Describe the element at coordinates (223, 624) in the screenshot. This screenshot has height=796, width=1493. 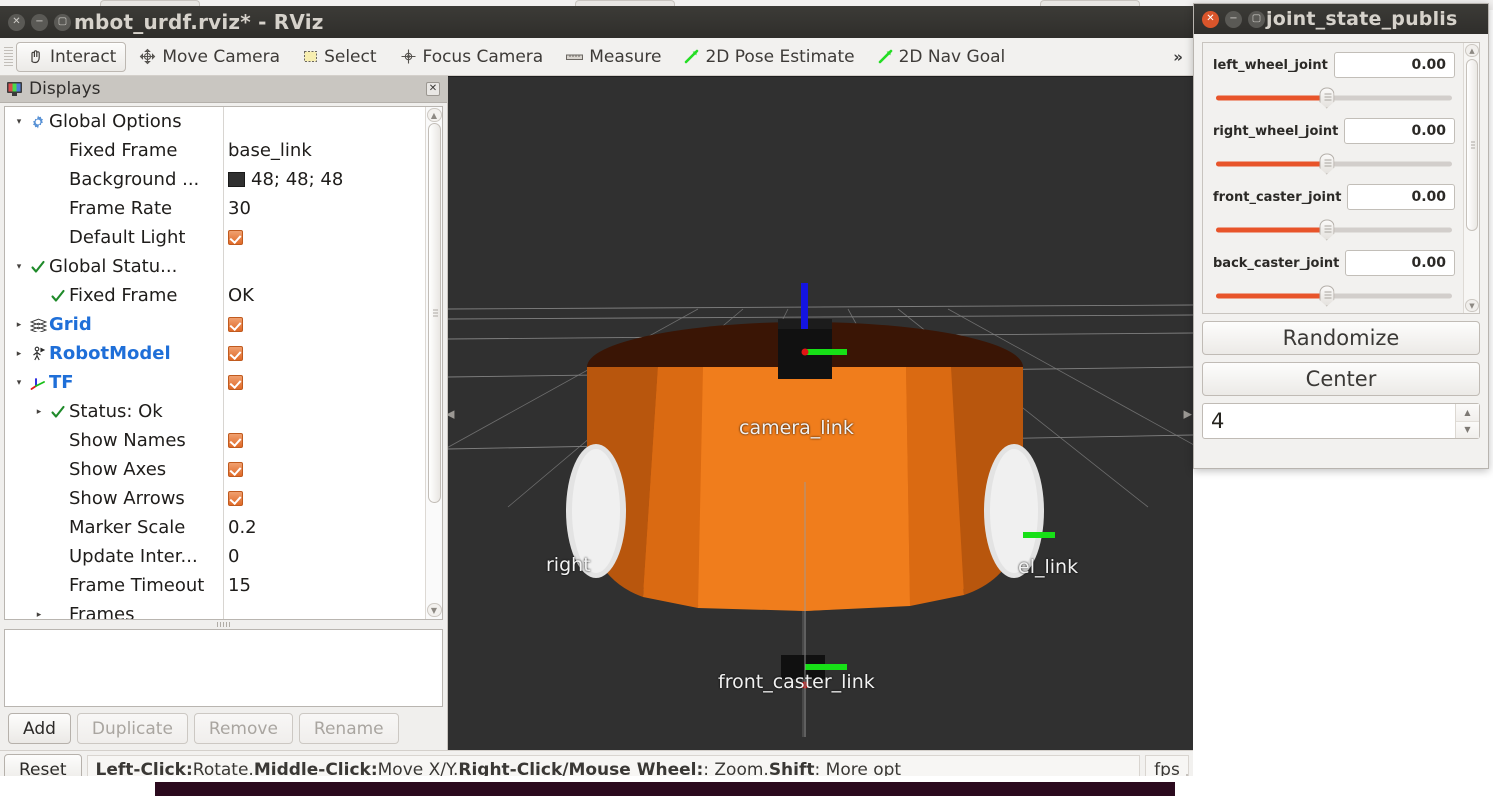
I see `panel-splitter` at that location.